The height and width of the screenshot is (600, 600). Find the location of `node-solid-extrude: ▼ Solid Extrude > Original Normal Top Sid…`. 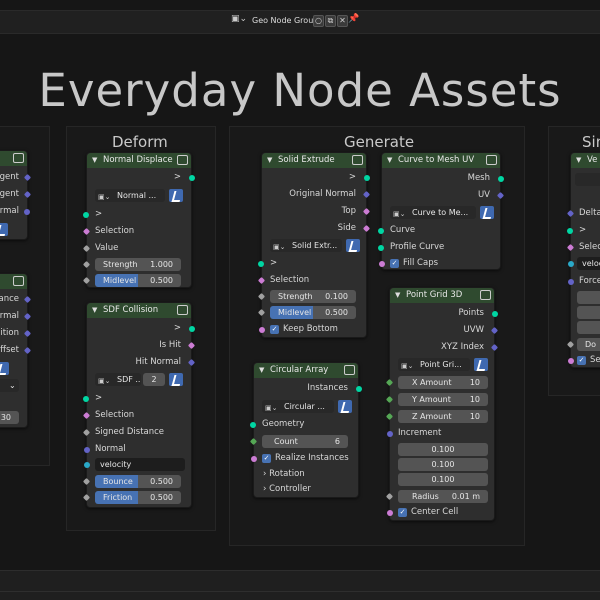

node-solid-extrude: ▼ Solid Extrude > Original Normal Top Sid… is located at coordinates (314, 245).